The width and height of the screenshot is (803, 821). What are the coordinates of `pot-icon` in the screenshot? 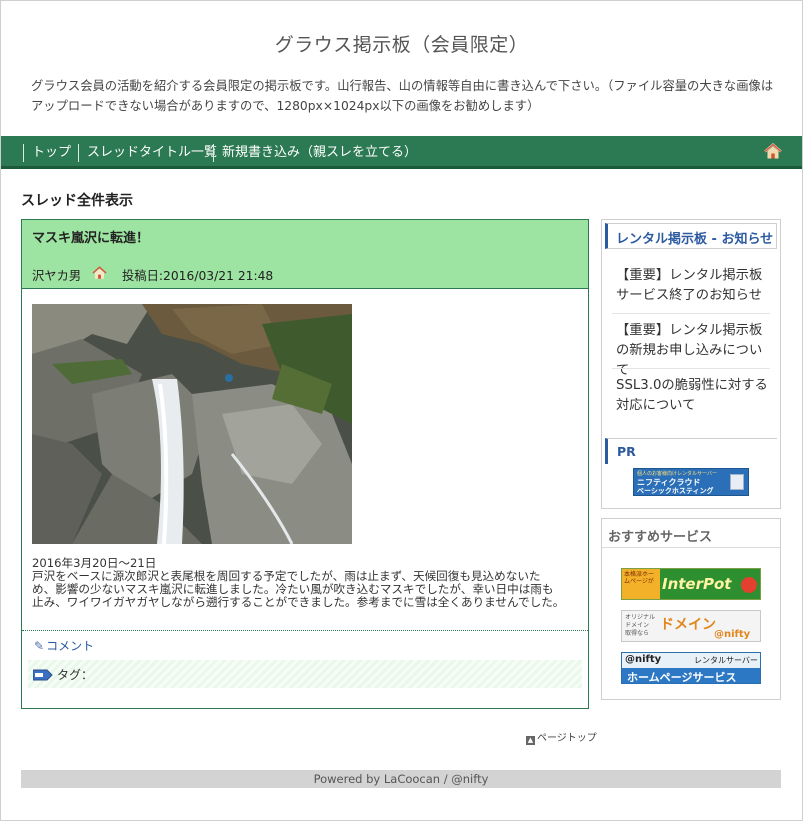 It's located at (749, 585).